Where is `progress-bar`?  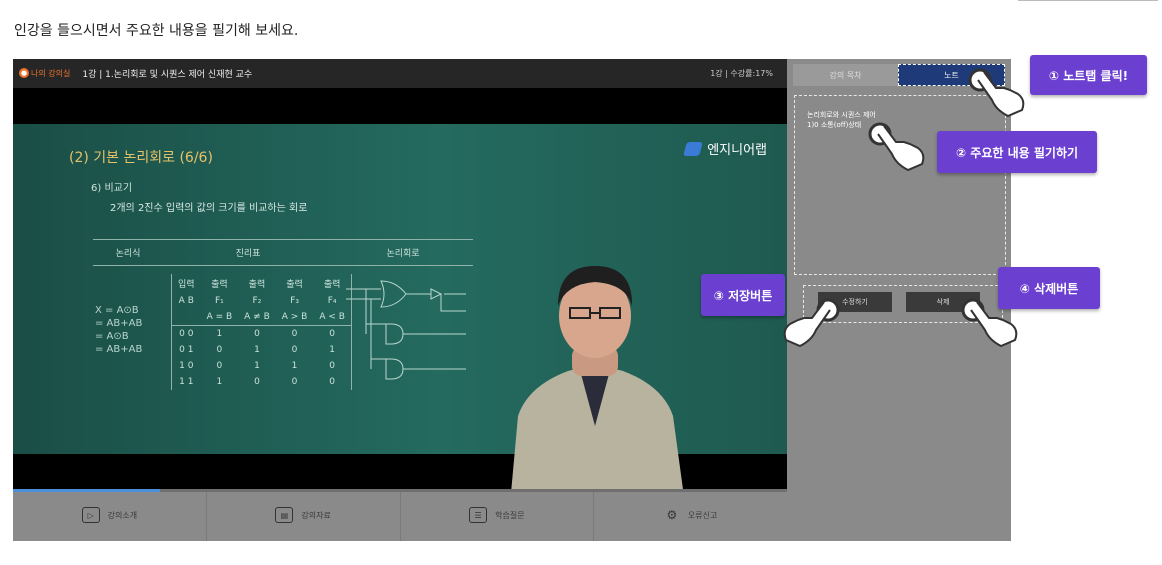 progress-bar is located at coordinates (400, 490).